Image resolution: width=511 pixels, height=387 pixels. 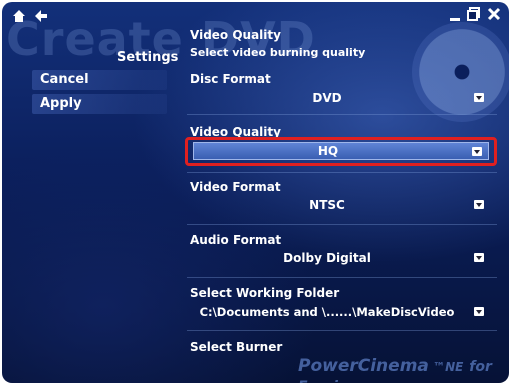 What do you see at coordinates (363, 366) in the screenshot?
I see `brand-product: PowerCinema` at bounding box center [363, 366].